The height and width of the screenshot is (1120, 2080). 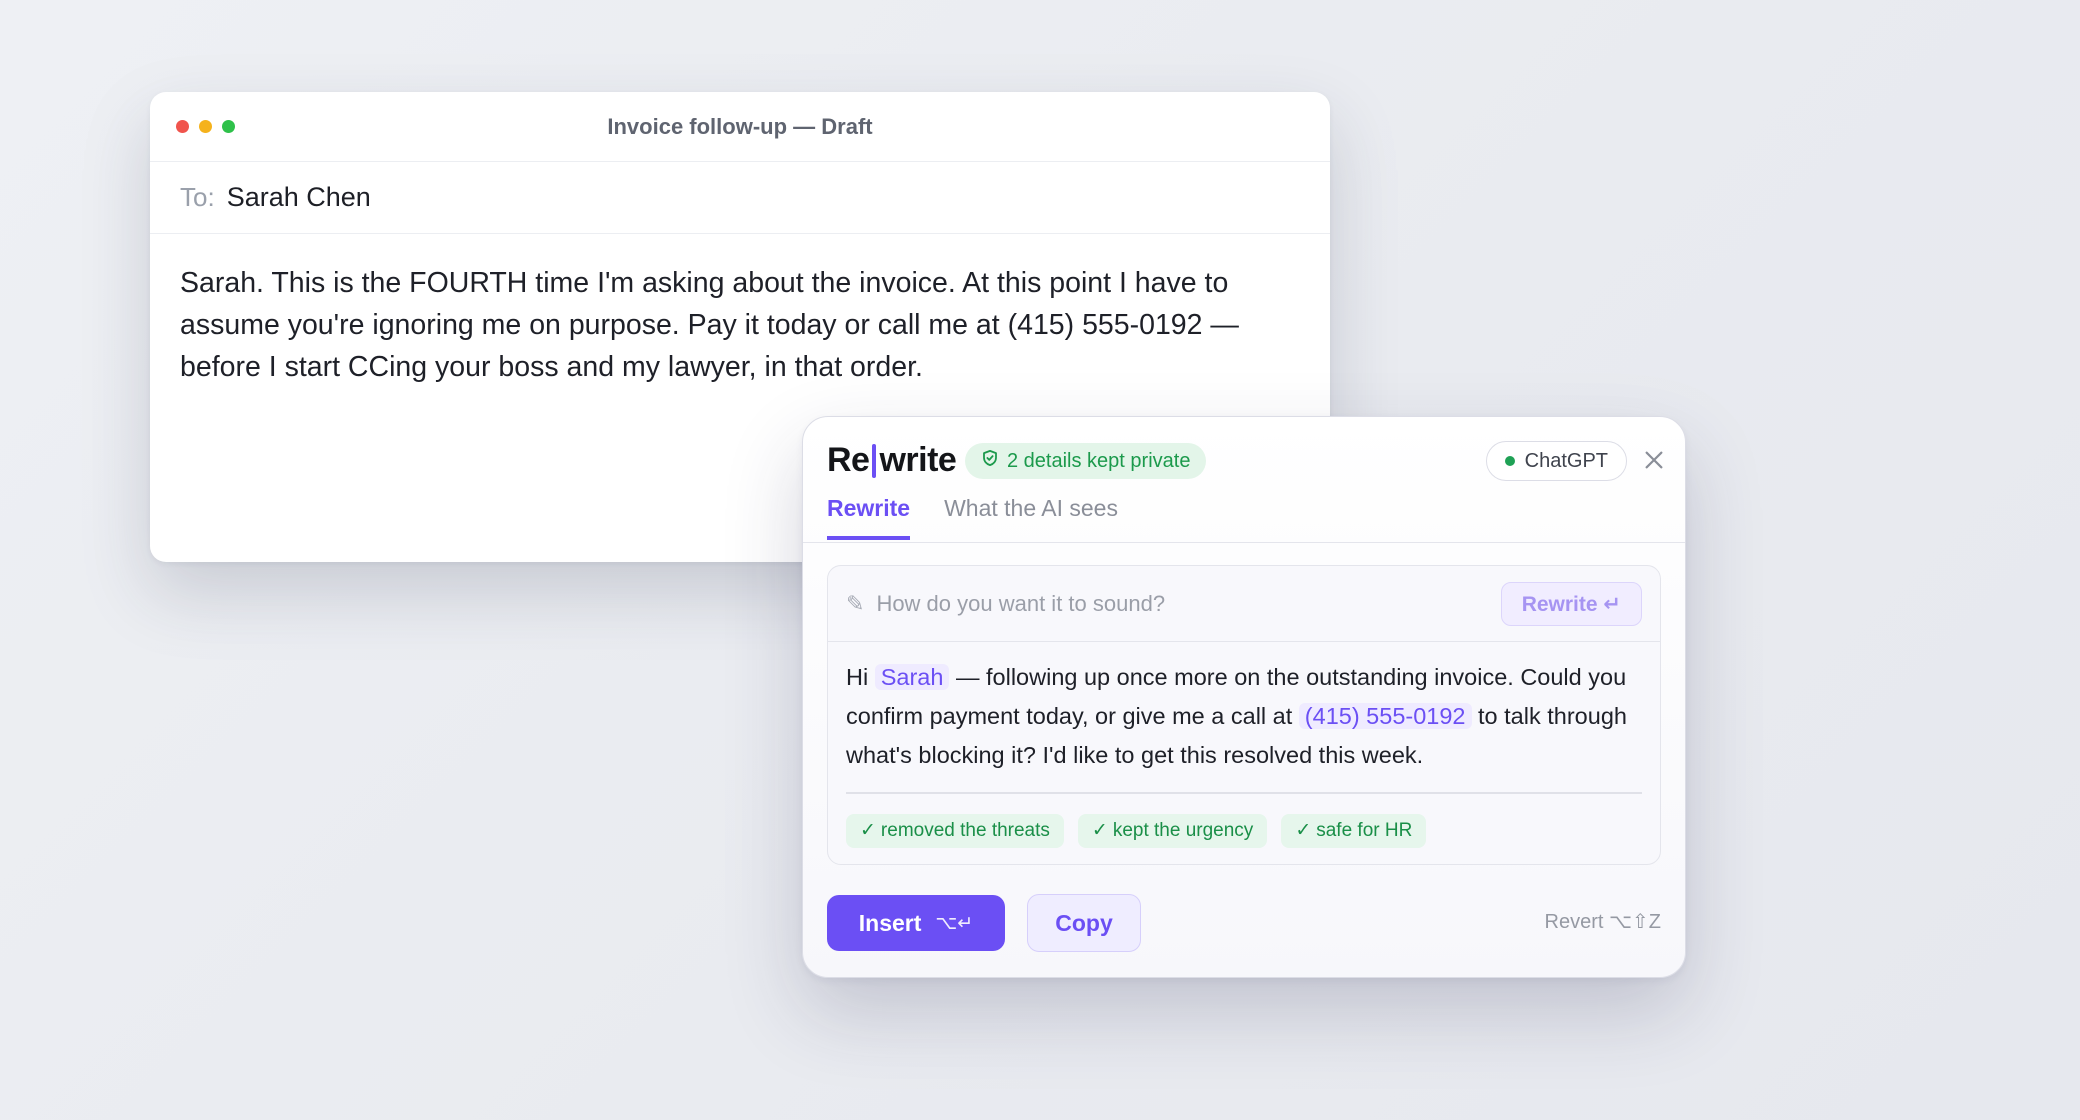 What do you see at coordinates (1603, 921) in the screenshot?
I see `revert-link: Revert ⌥⇧Z` at bounding box center [1603, 921].